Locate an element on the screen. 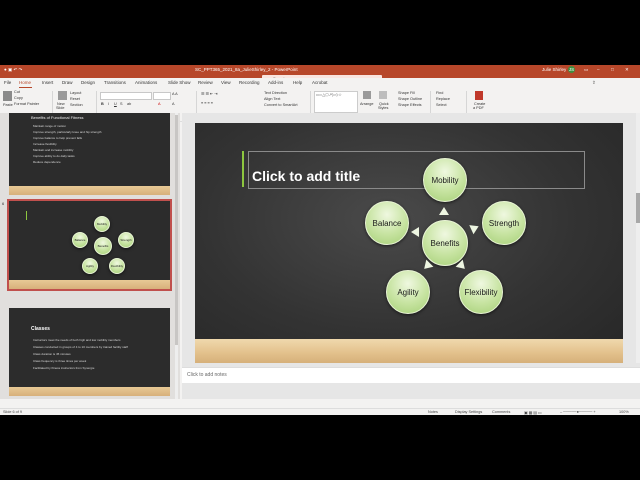  arrange-icon is located at coordinates (367, 95).